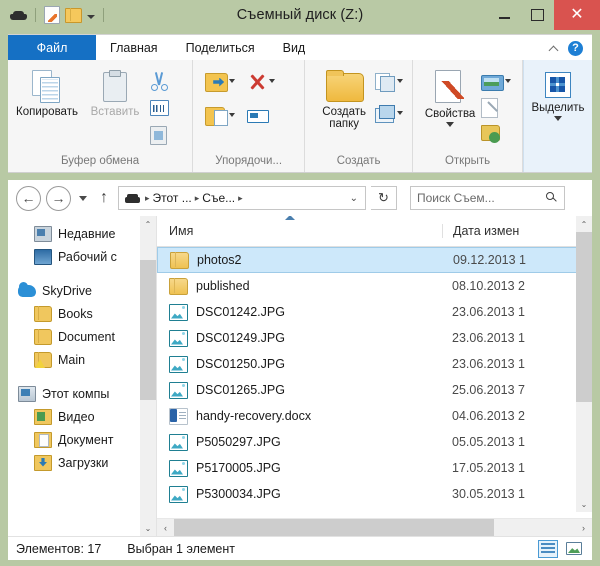 The image size is (600, 566). Describe the element at coordinates (389, 81) in the screenshot. I see `new-item-button` at that location.